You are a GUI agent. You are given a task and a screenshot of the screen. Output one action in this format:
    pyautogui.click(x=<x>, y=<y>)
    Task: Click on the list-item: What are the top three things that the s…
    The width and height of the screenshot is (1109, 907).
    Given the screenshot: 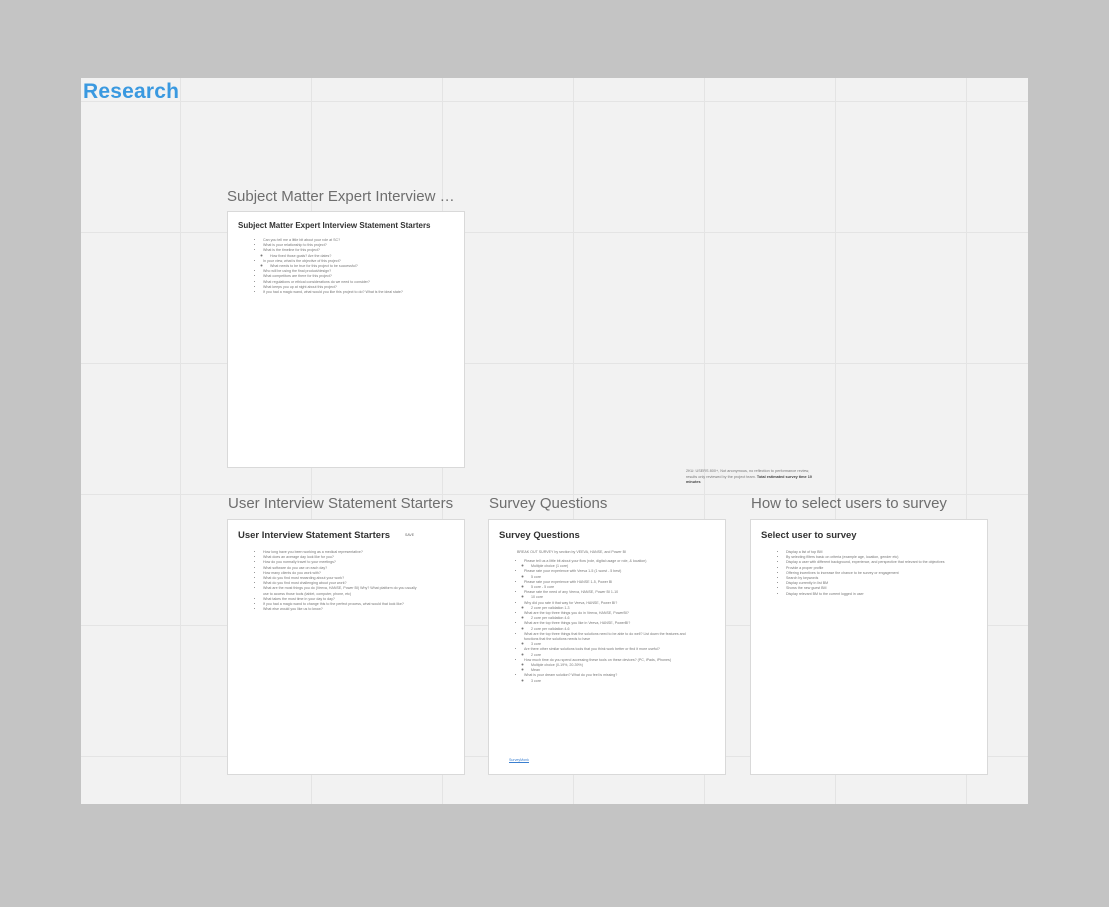 What is the action you would take?
    pyautogui.click(x=611, y=640)
    